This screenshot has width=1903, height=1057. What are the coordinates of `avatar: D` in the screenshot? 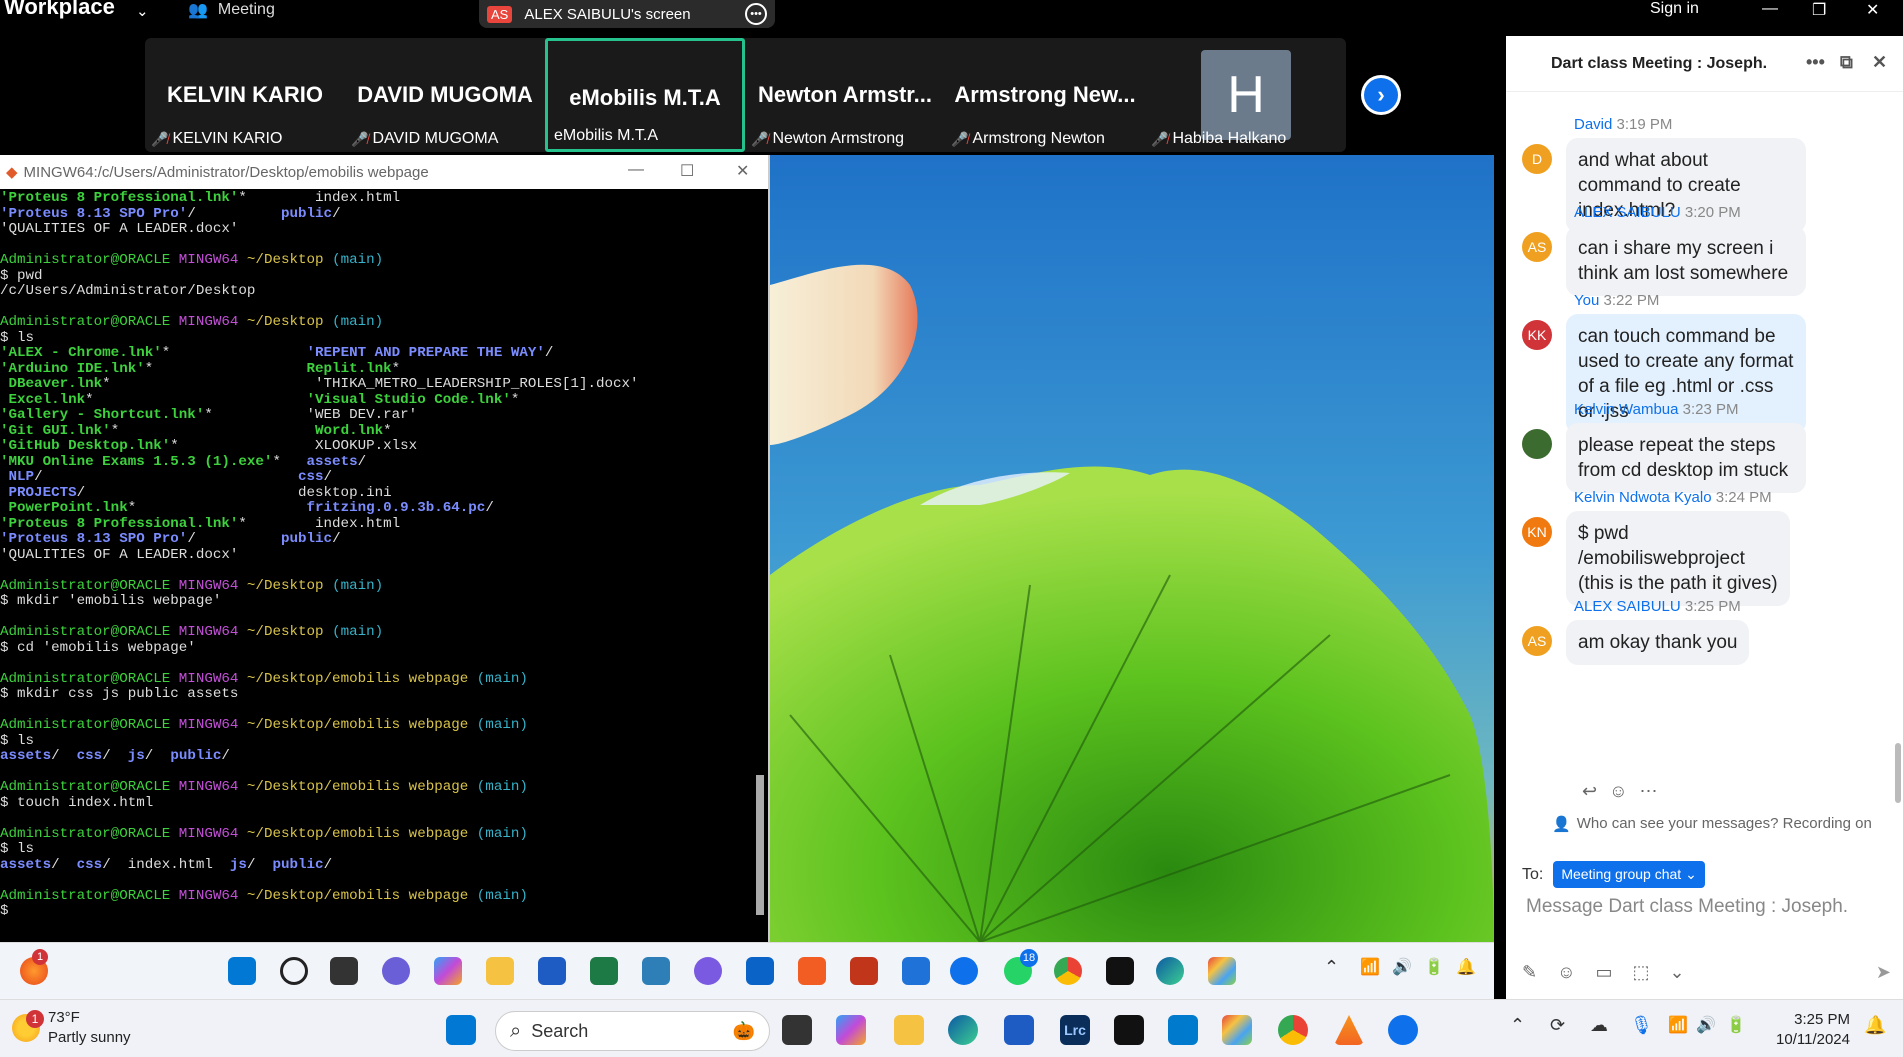 It's located at (1537, 159).